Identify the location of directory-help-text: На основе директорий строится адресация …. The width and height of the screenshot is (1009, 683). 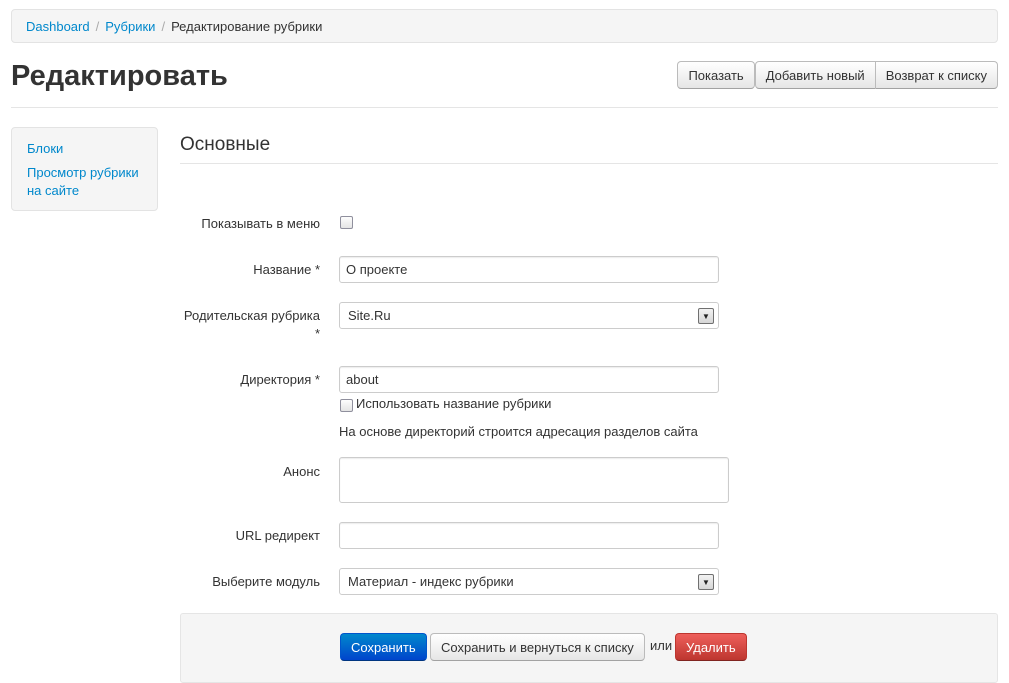
(518, 431).